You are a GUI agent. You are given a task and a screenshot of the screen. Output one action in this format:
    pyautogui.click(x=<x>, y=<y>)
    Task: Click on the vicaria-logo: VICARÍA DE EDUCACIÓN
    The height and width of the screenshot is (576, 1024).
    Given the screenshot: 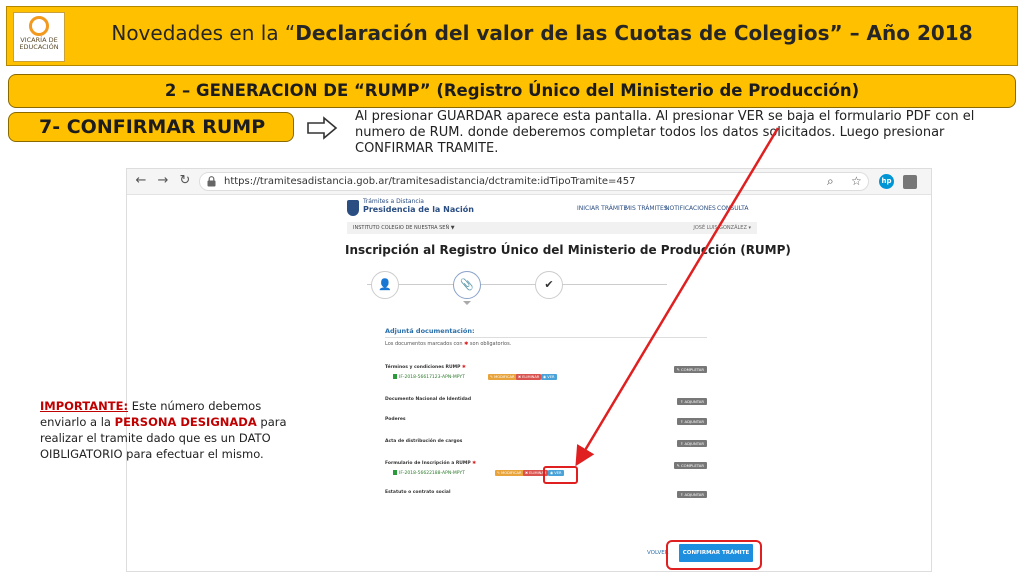 What is the action you would take?
    pyautogui.click(x=39, y=37)
    